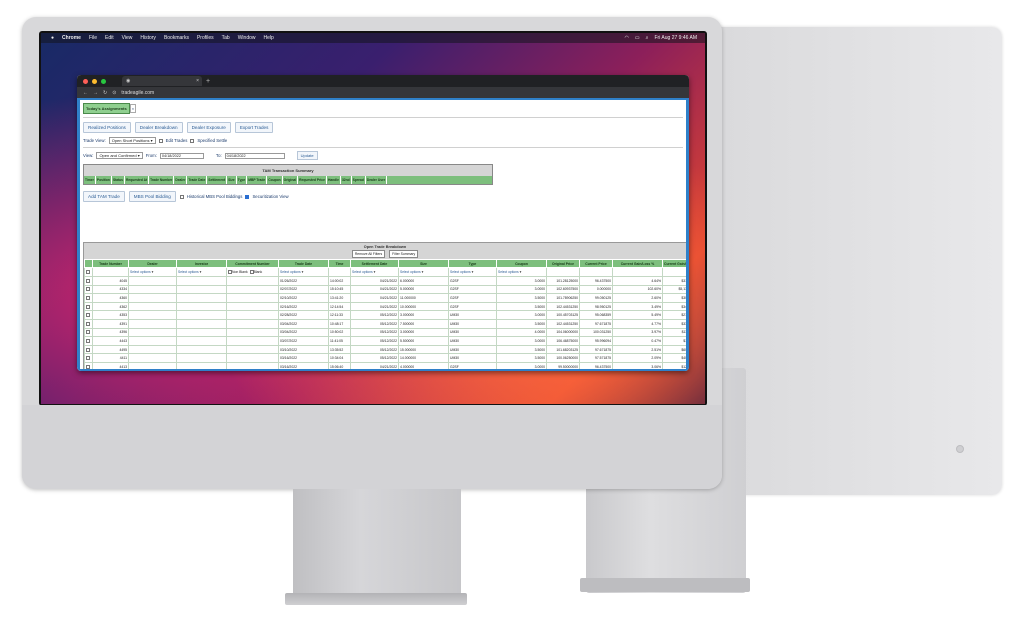 This screenshot has width=1024, height=641. What do you see at coordinates (627, 38) in the screenshot?
I see `wifi-icon: ◠` at bounding box center [627, 38].